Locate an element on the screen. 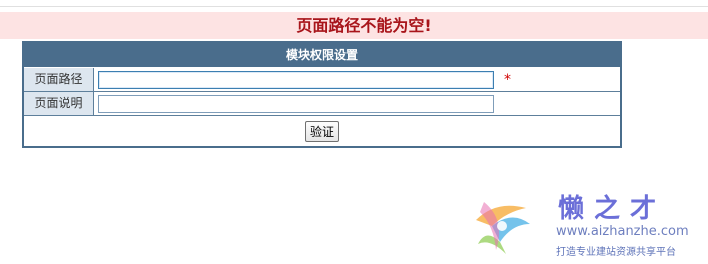 The width and height of the screenshot is (708, 264). page-path-label: 页面路径 is located at coordinates (59, 79).